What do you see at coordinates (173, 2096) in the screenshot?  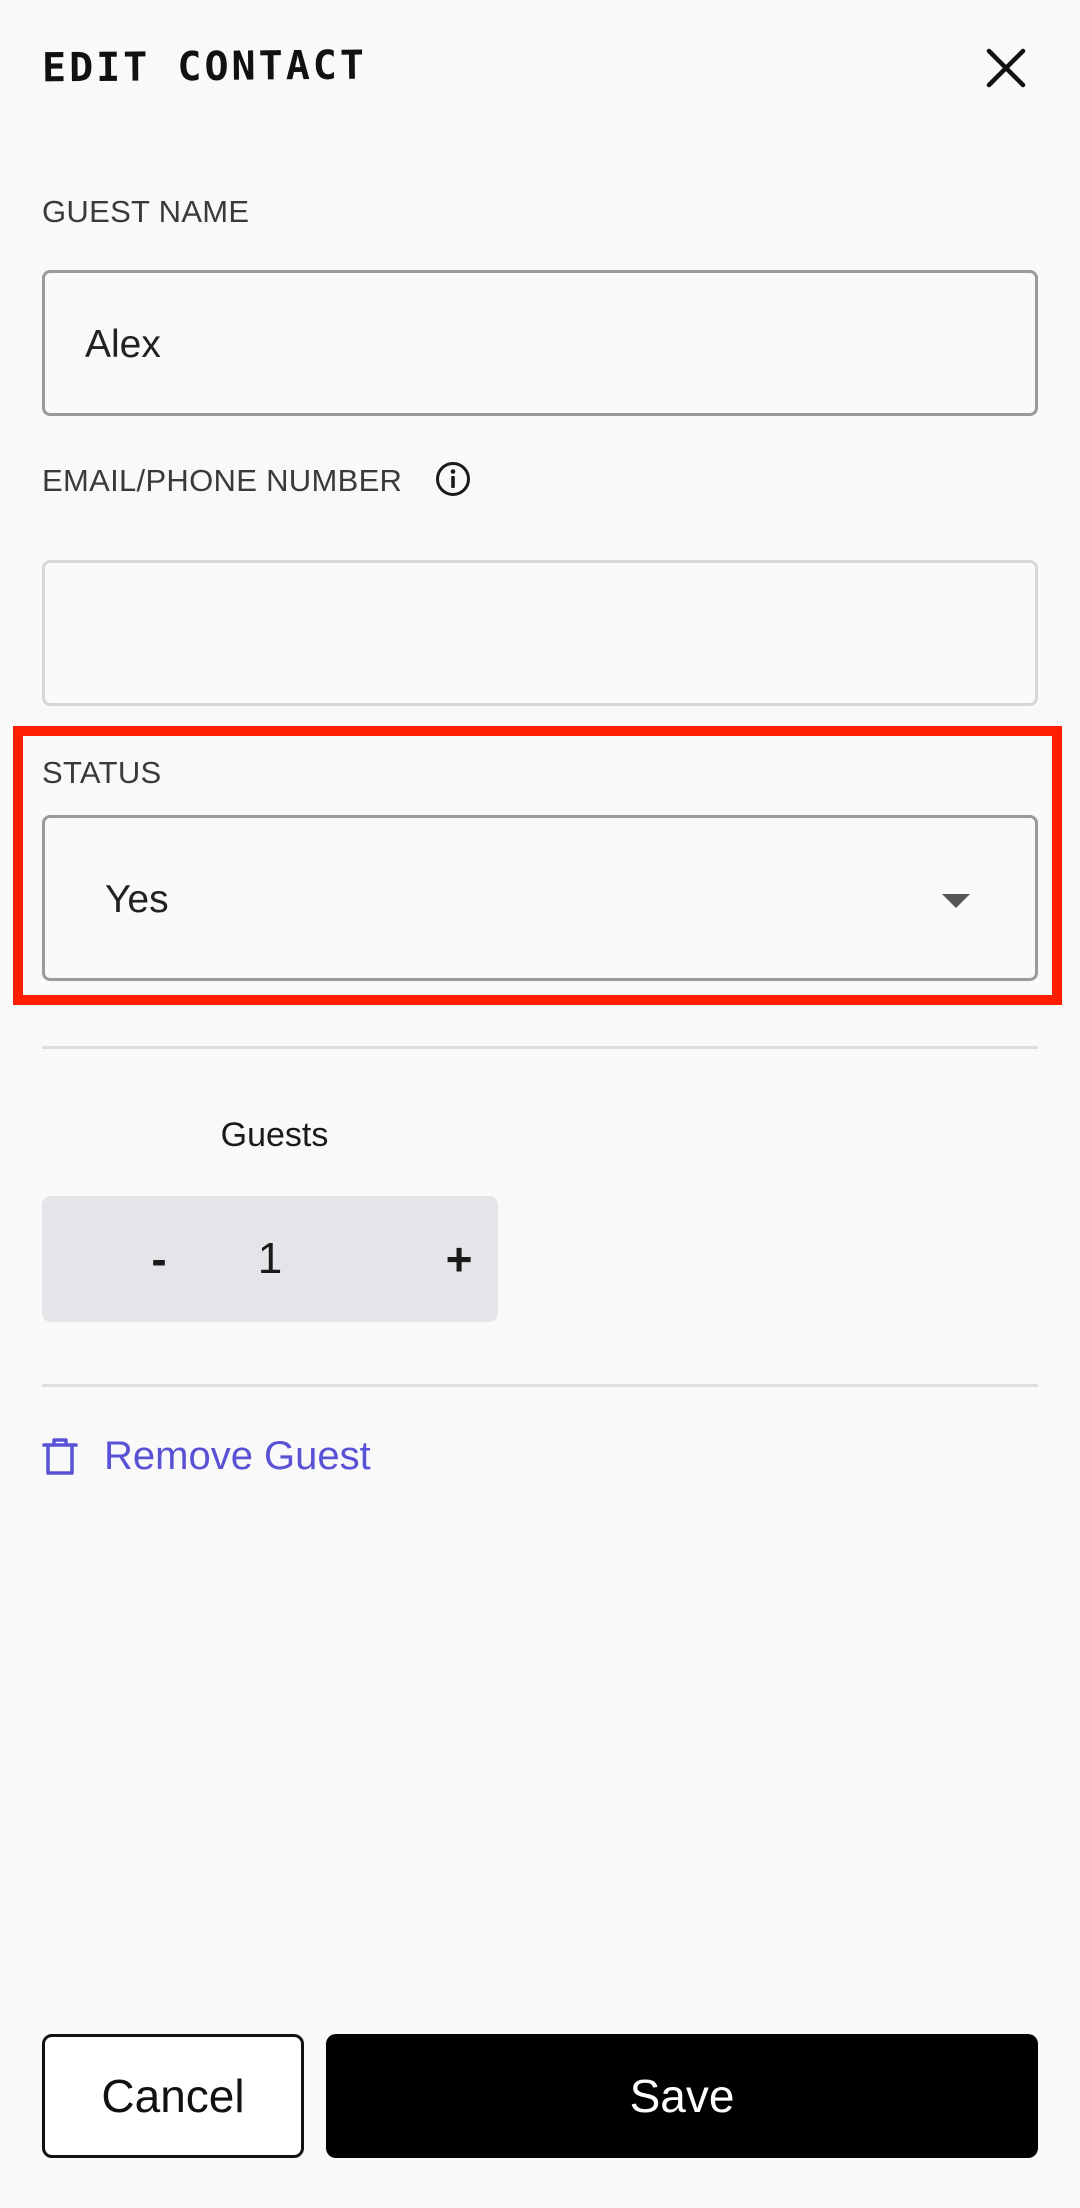 I see `cancel-button: Cancel` at bounding box center [173, 2096].